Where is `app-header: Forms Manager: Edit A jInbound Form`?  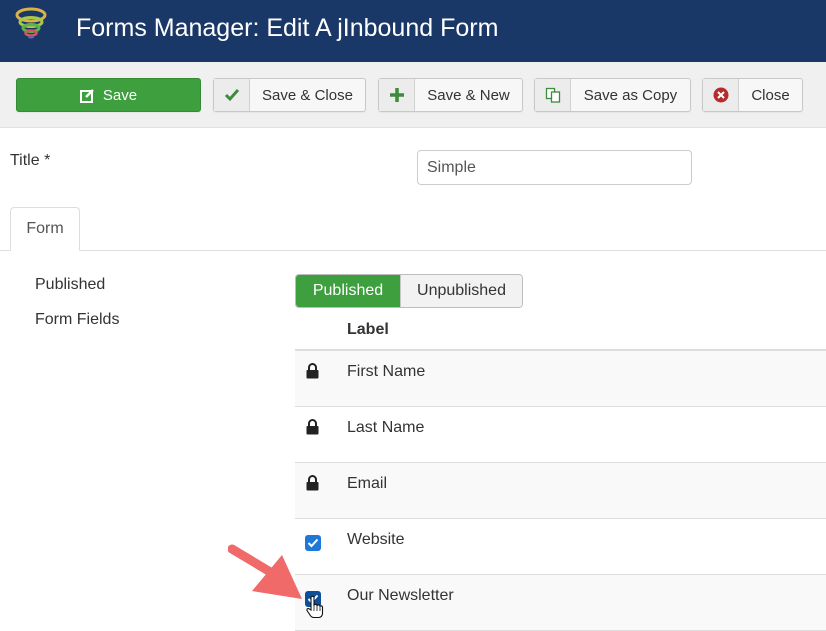 app-header: Forms Manager: Edit A jInbound Form is located at coordinates (413, 31).